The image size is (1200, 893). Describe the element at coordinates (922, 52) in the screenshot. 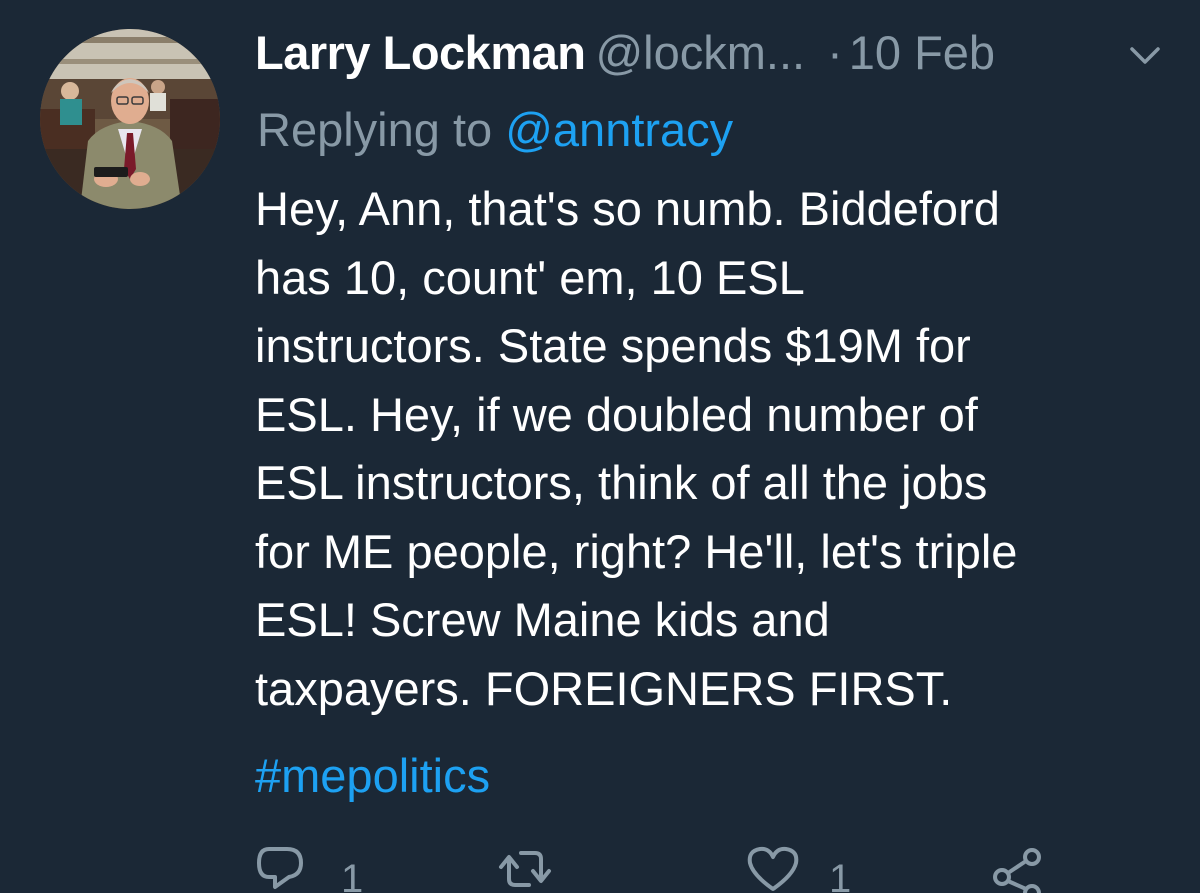

I see `tweet-date: 10 Feb` at that location.